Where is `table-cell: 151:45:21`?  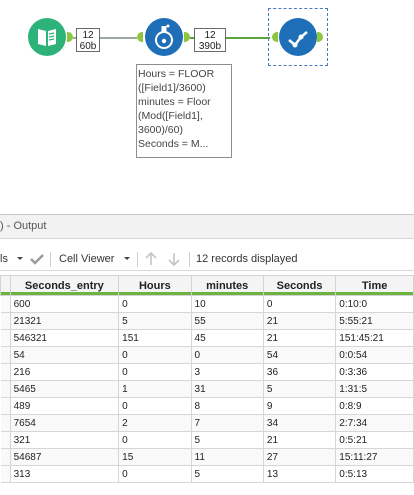
table-cell: 151:45:21 is located at coordinates (374, 338).